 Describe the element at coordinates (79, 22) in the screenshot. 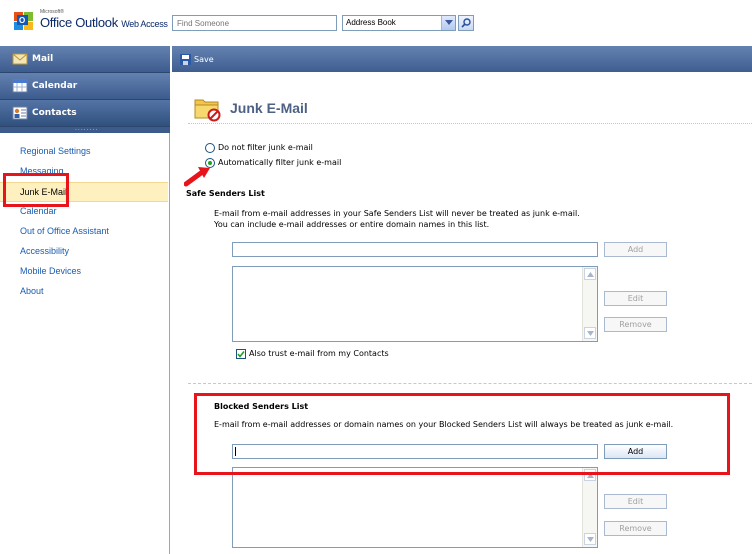

I see `logo-product-name: Office Outlook` at that location.